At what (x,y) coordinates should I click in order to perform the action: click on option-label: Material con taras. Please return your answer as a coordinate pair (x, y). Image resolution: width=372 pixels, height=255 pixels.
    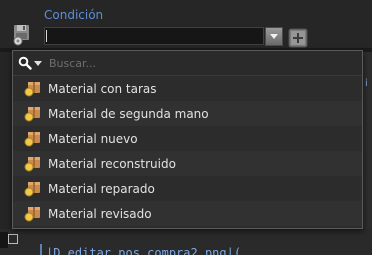
    Looking at the image, I should click on (102, 89).